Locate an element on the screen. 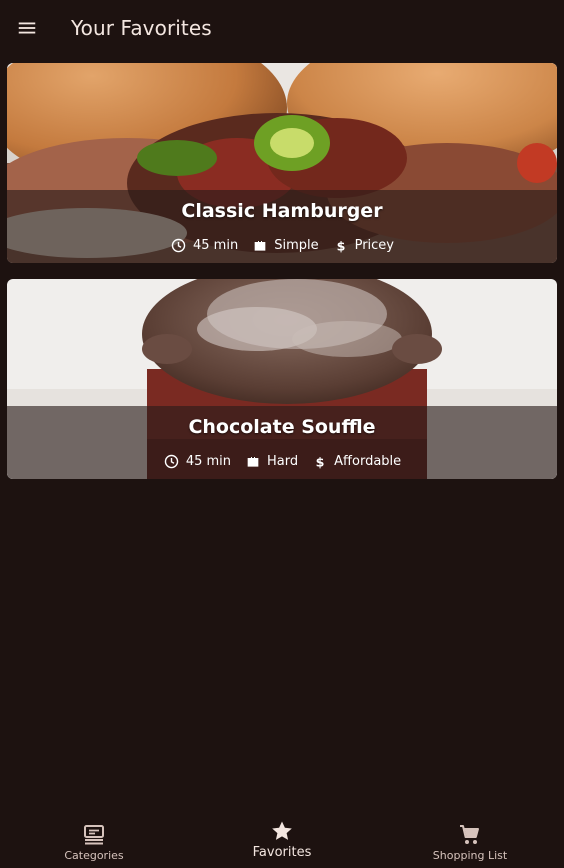 Image resolution: width=564 pixels, height=868 pixels. nav-item-categories: Categories is located at coordinates (94, 840).